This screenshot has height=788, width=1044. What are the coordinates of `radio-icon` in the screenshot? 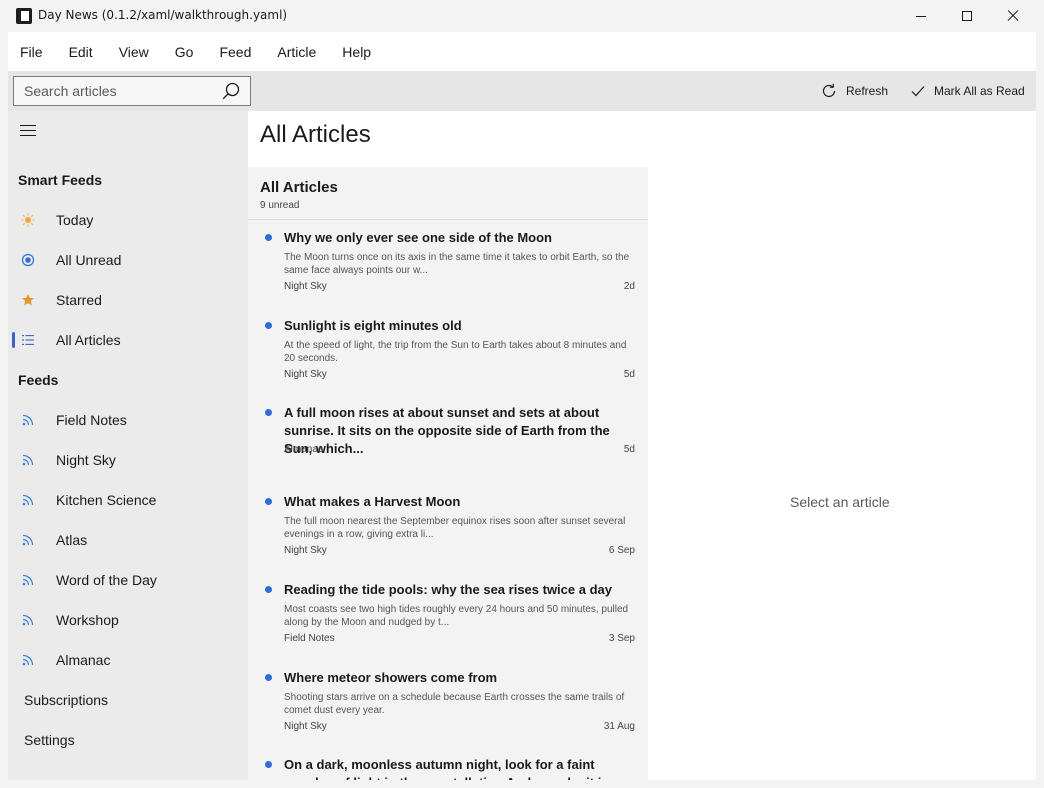 It's located at (28, 260).